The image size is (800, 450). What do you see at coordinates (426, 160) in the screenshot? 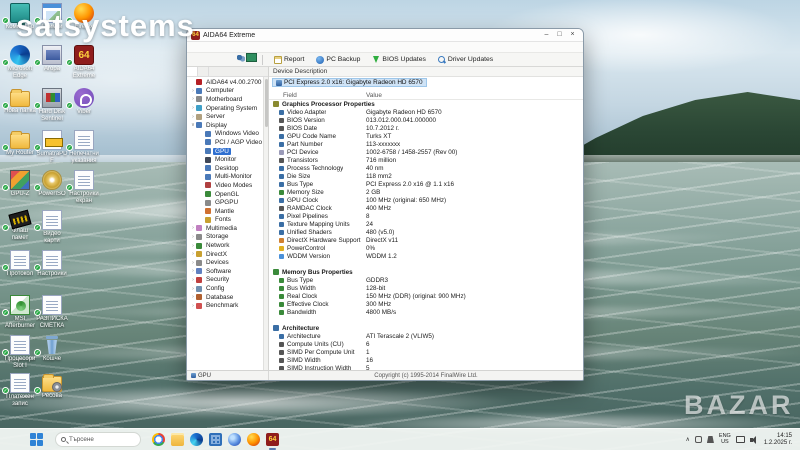
I see `field-row: Transistors 716 million` at bounding box center [426, 160].